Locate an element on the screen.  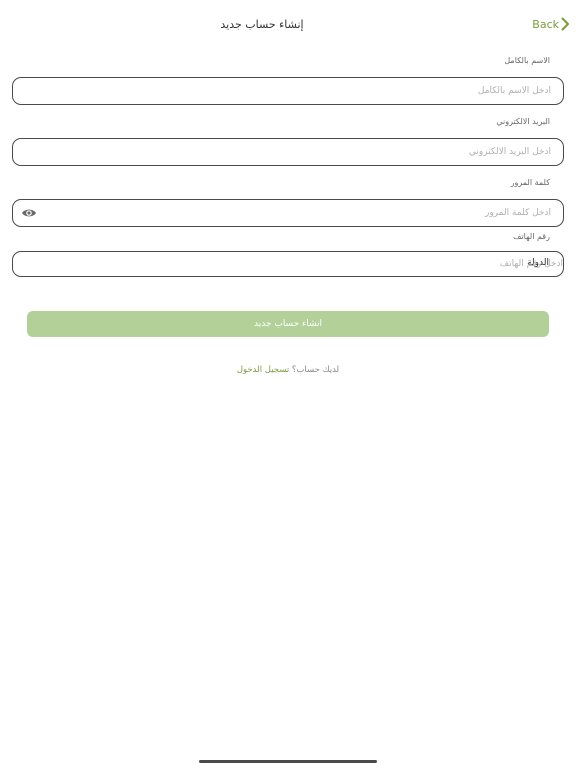
full-name-input is located at coordinates (288, 91).